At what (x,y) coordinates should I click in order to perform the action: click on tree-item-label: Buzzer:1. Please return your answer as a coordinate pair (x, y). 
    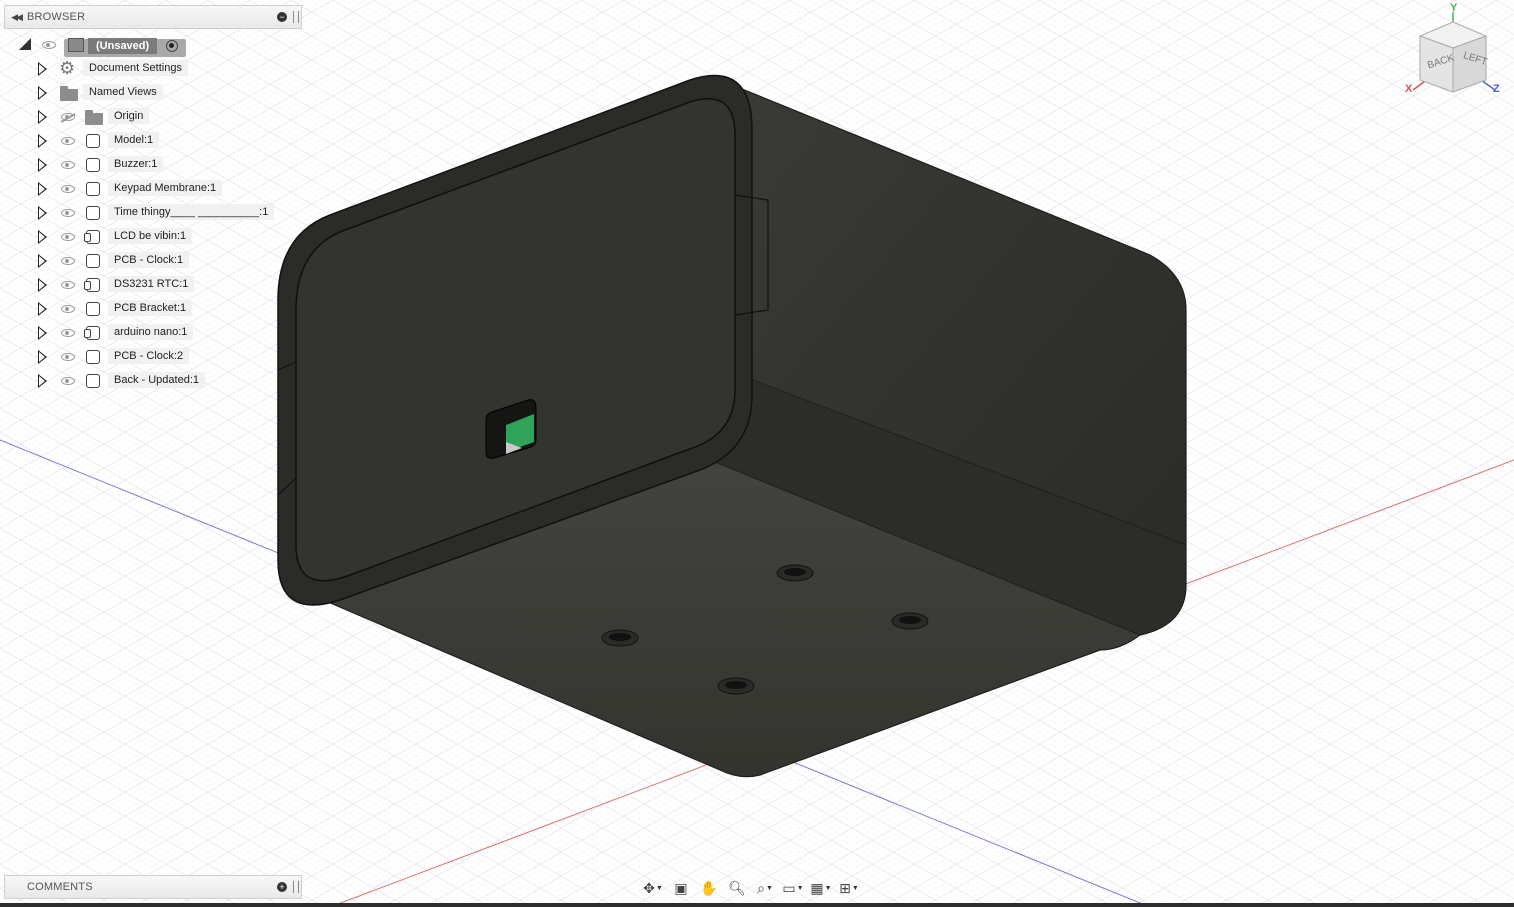
    Looking at the image, I should click on (136, 164).